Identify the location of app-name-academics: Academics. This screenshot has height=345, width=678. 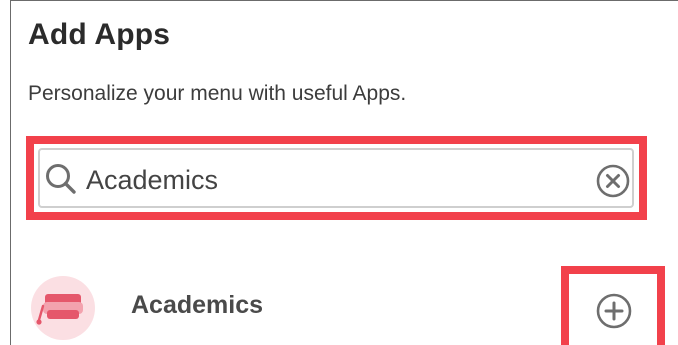
(197, 305).